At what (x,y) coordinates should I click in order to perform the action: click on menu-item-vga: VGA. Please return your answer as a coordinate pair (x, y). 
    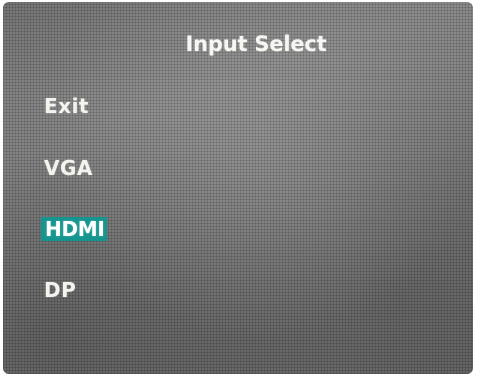
    Looking at the image, I should click on (68, 168).